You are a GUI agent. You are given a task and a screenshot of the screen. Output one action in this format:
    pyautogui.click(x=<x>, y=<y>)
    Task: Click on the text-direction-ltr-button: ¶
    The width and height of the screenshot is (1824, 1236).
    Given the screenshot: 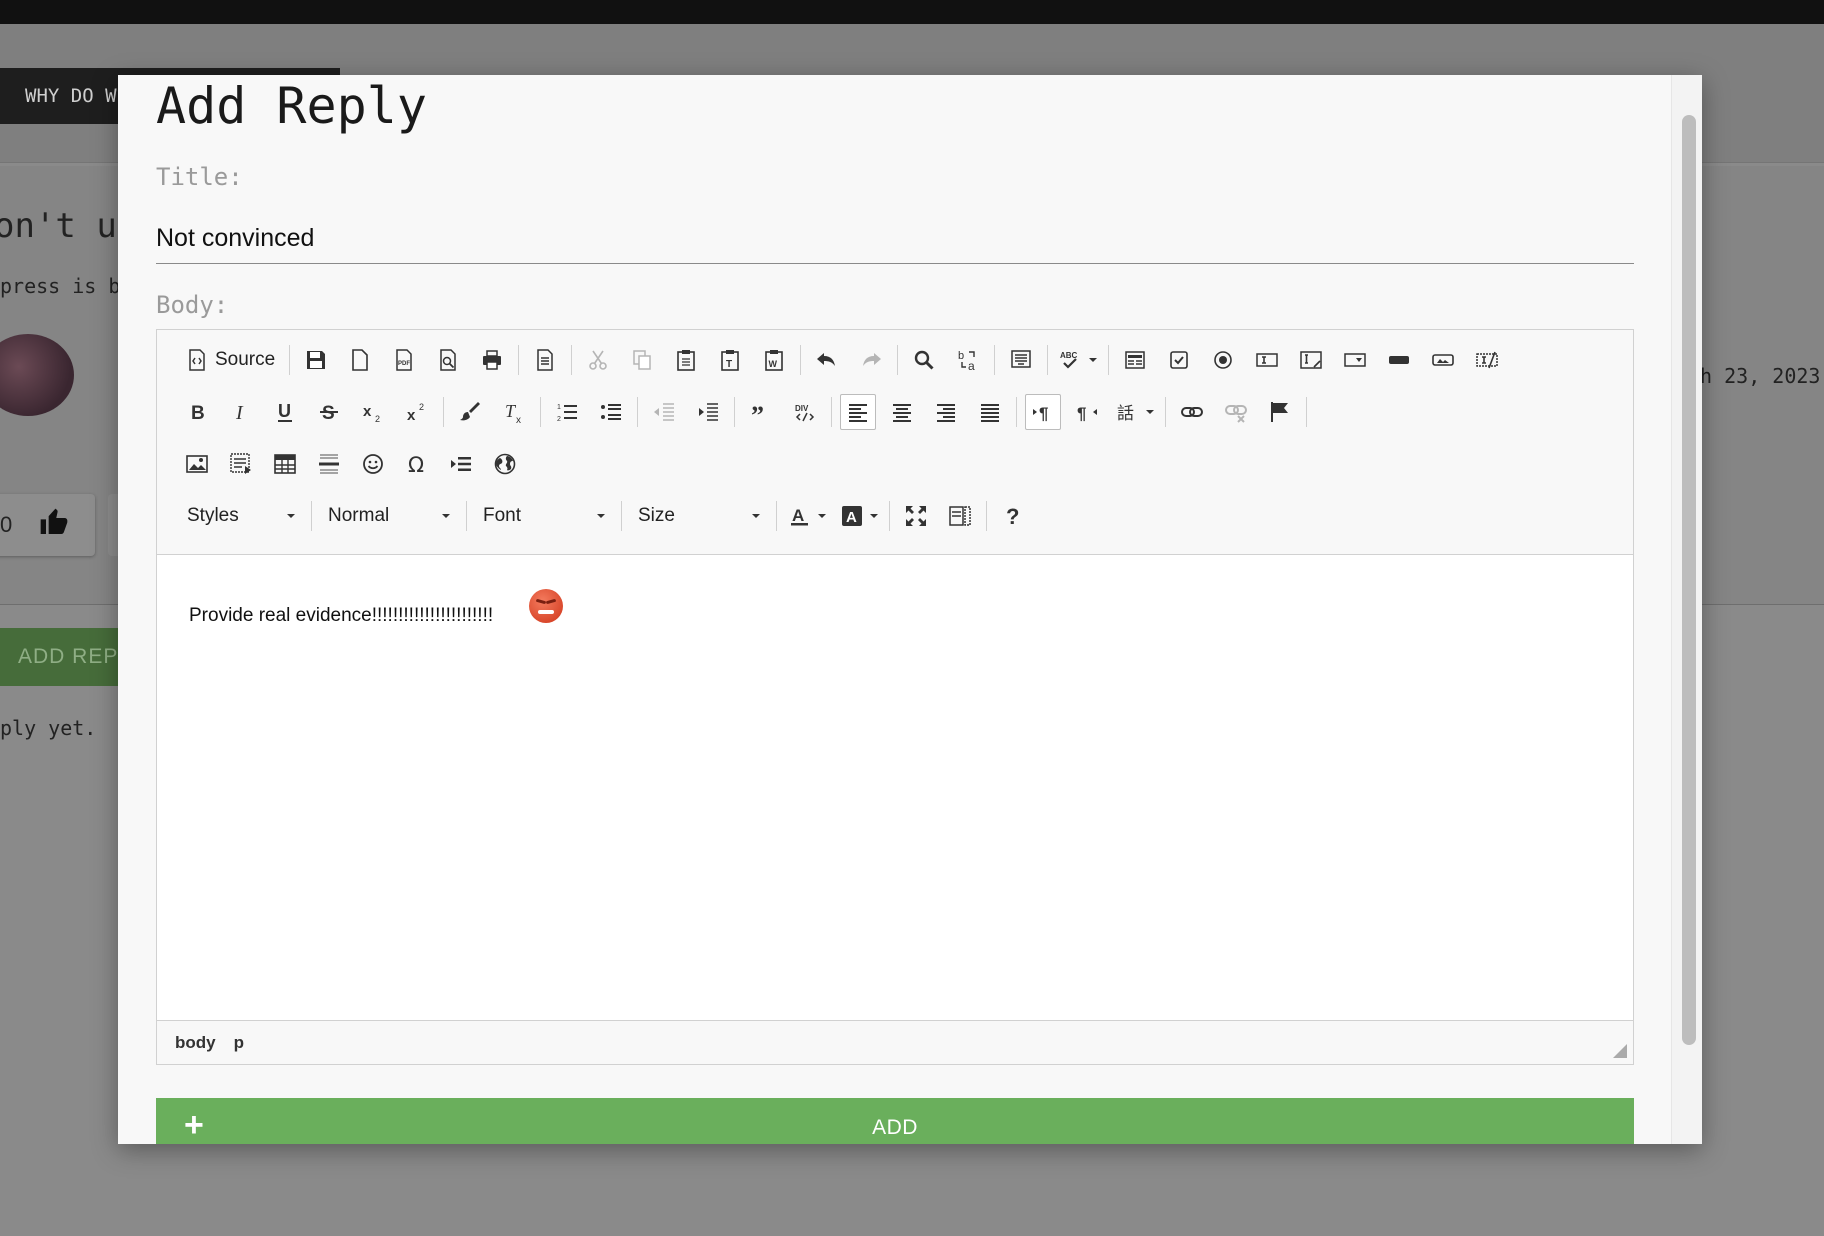 What is the action you would take?
    pyautogui.click(x=1043, y=412)
    